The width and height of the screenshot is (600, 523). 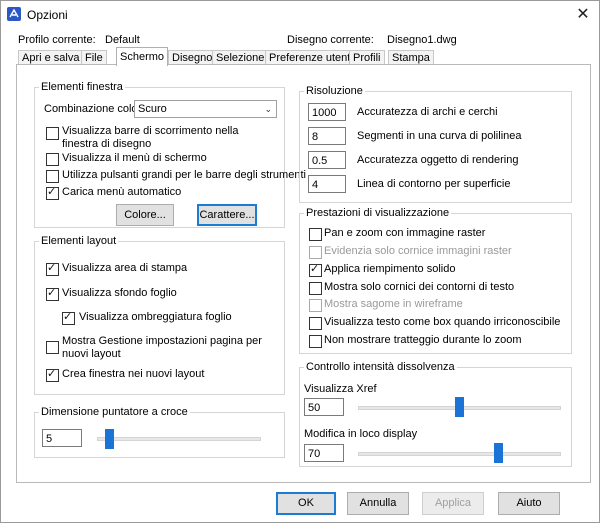 What do you see at coordinates (423, 340) in the screenshot?
I see `label-no-hatch-zoom: Non mostrare tratteggio durante lo zoom` at bounding box center [423, 340].